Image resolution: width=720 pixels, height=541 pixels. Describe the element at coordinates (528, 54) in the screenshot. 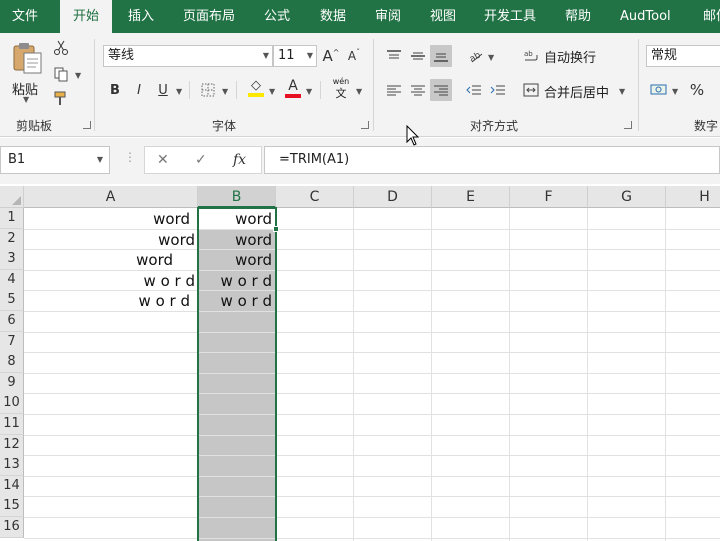

I see `svg-text: ab` at that location.